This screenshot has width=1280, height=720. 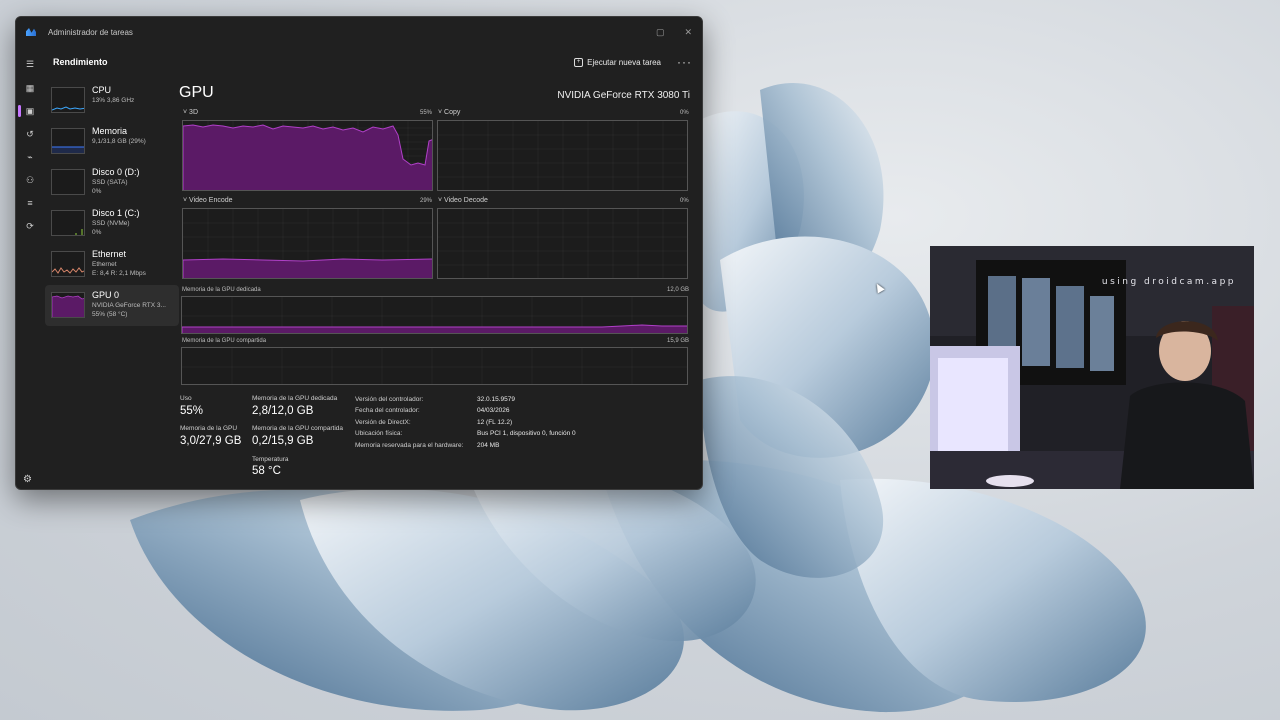 I want to click on engine-encode-value: 29%, so click(x=426, y=201).